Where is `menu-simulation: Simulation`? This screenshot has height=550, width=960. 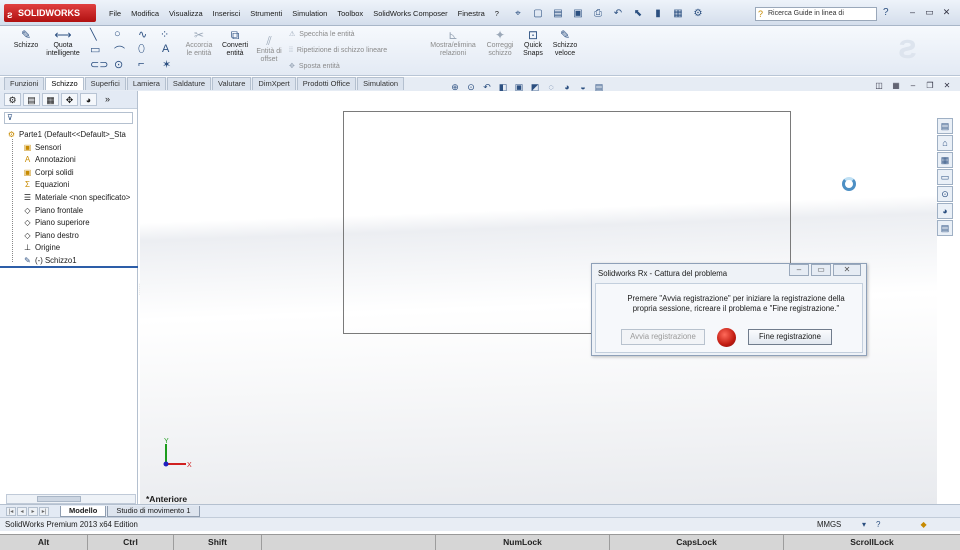 menu-simulation: Simulation is located at coordinates (309, 14).